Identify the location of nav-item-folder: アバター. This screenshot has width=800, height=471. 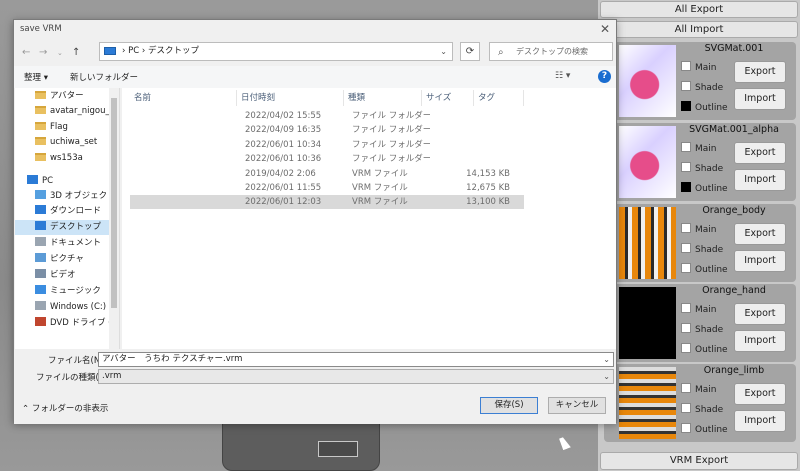
(62, 96).